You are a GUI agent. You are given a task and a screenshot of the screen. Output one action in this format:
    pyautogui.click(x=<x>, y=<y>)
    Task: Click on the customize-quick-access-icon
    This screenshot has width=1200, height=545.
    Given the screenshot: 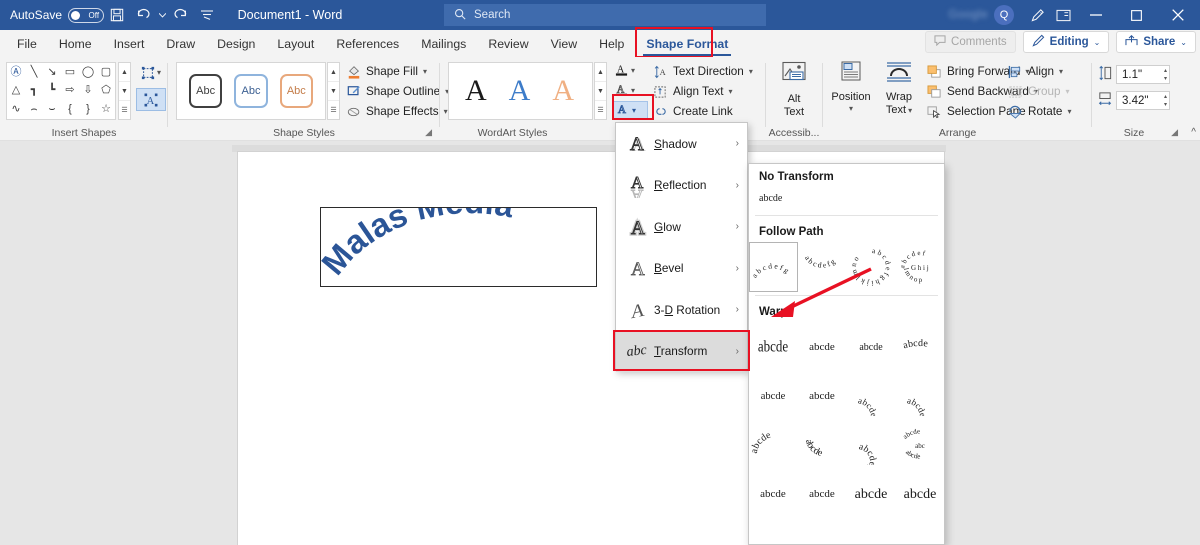 What is the action you would take?
    pyautogui.click(x=207, y=15)
    